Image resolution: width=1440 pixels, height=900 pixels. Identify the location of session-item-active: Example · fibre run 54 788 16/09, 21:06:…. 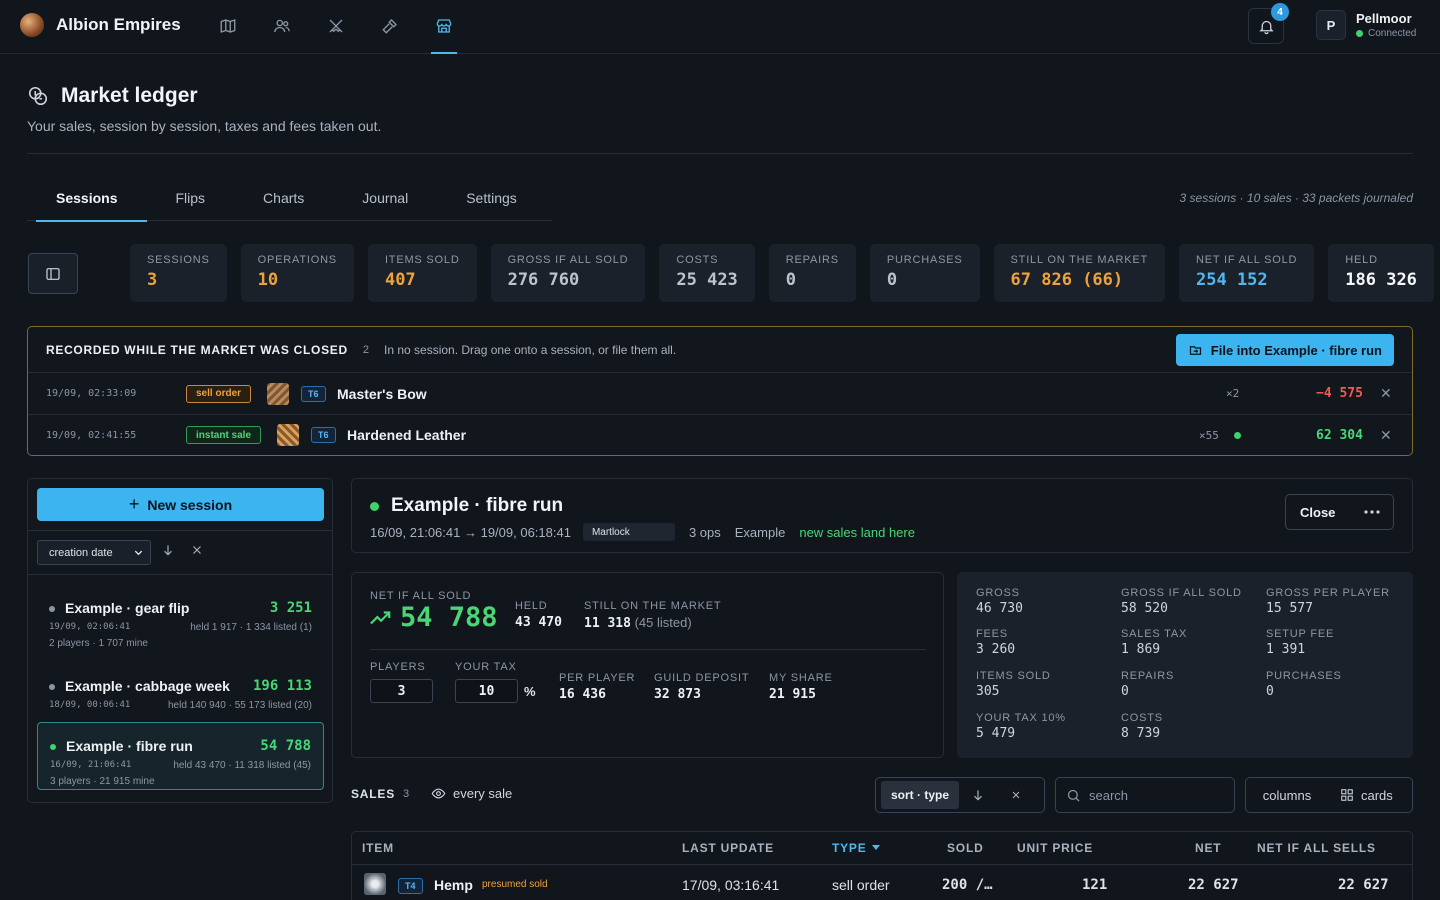
(180, 756).